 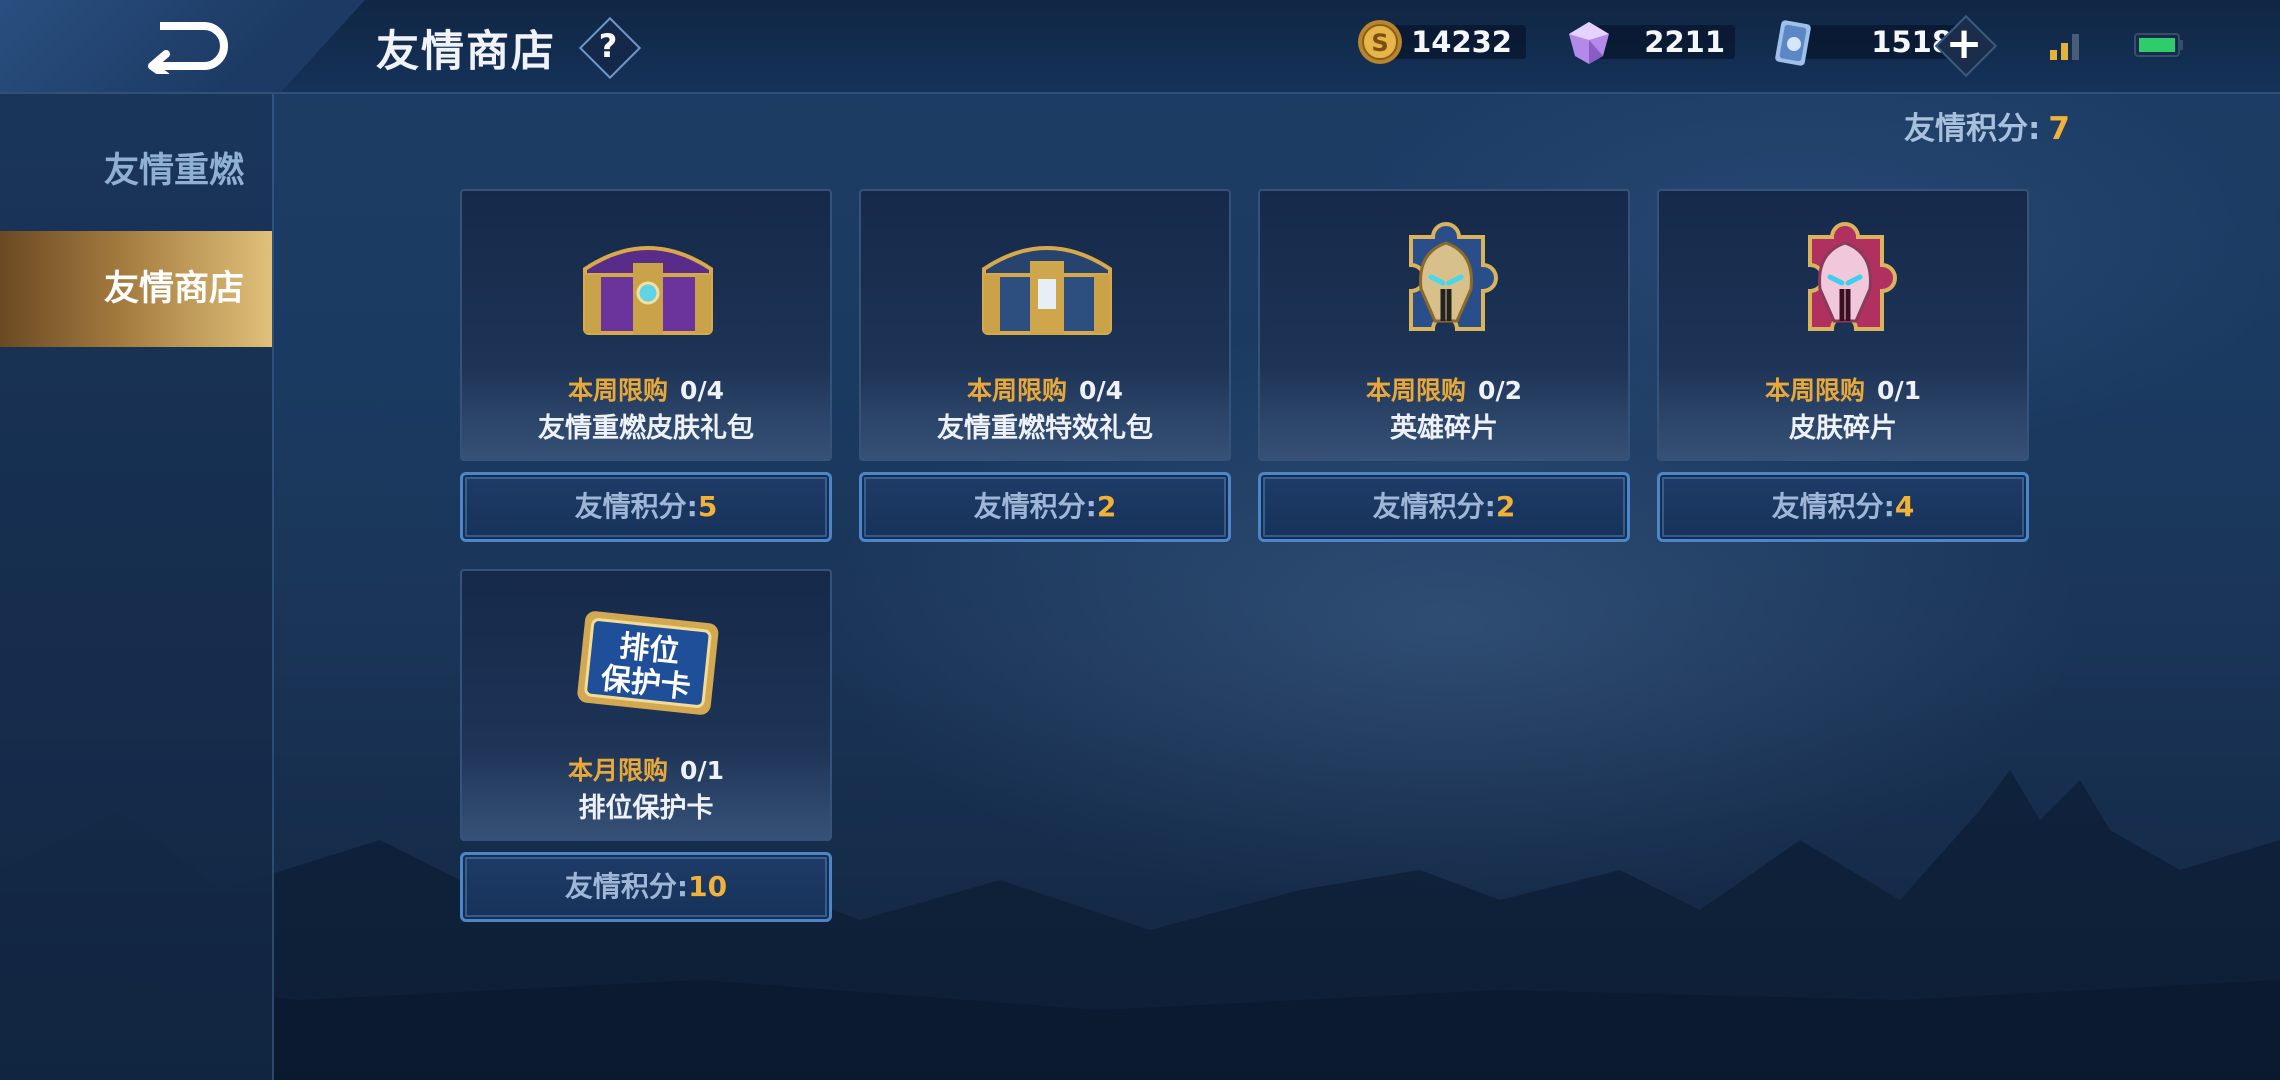 I want to click on blue-chest-icon, so click(x=1047, y=290).